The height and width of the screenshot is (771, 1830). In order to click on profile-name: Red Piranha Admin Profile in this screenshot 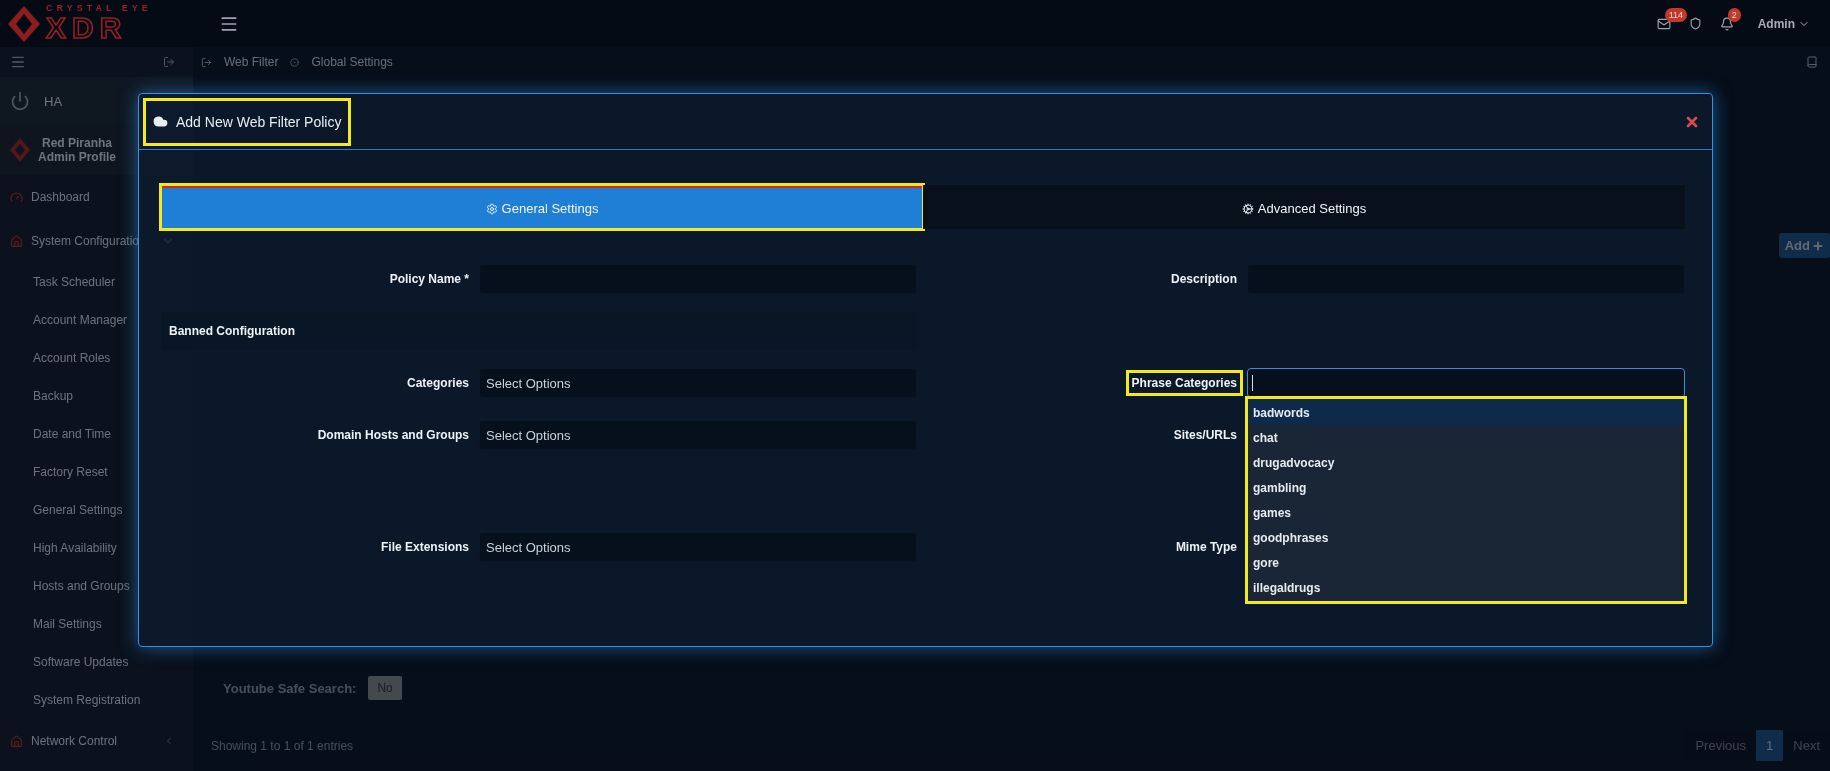, I will do `click(77, 150)`.